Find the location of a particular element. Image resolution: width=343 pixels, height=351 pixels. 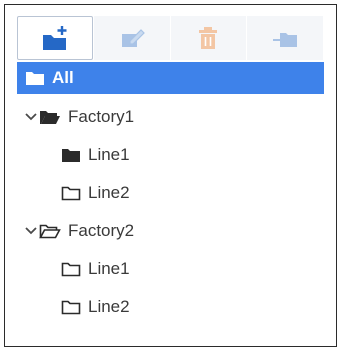

move-to-folder-icon is located at coordinates (285, 38).